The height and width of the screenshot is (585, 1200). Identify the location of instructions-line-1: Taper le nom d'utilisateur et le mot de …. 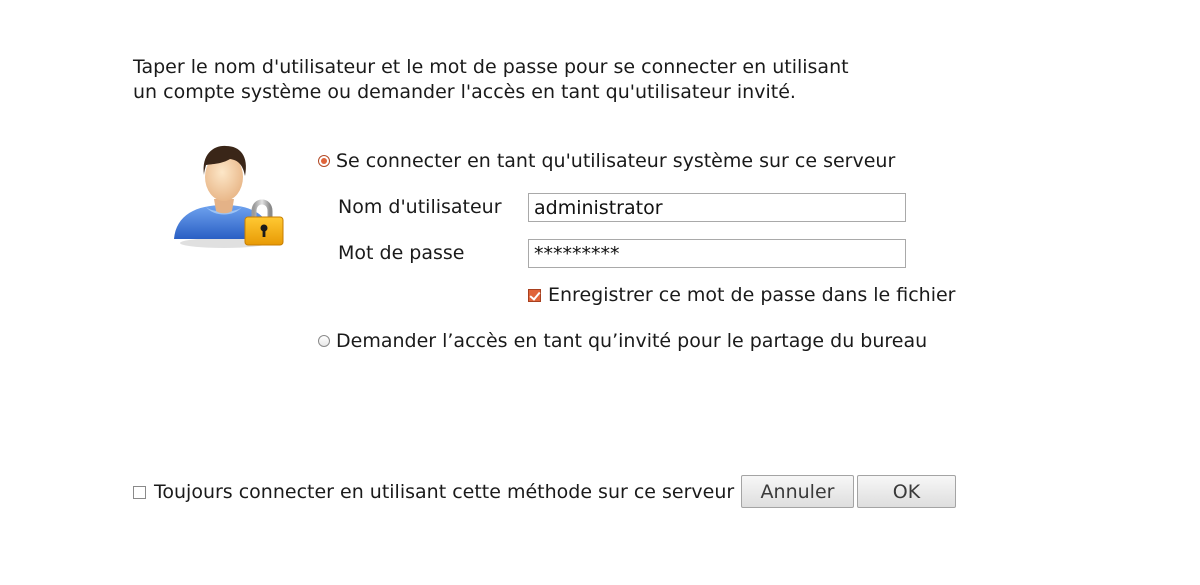
(491, 67).